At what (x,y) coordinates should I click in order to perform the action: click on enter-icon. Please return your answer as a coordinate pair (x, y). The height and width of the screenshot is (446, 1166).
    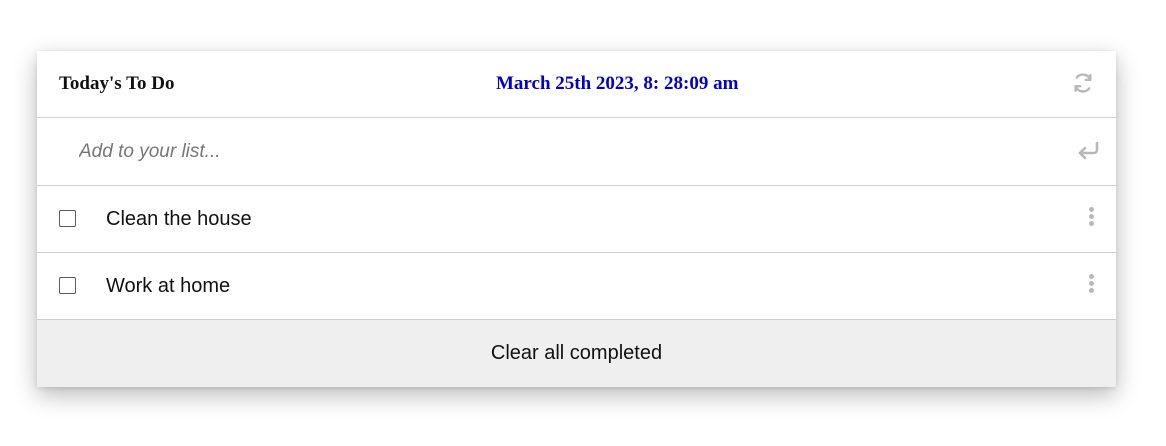
    Looking at the image, I should click on (1088, 151).